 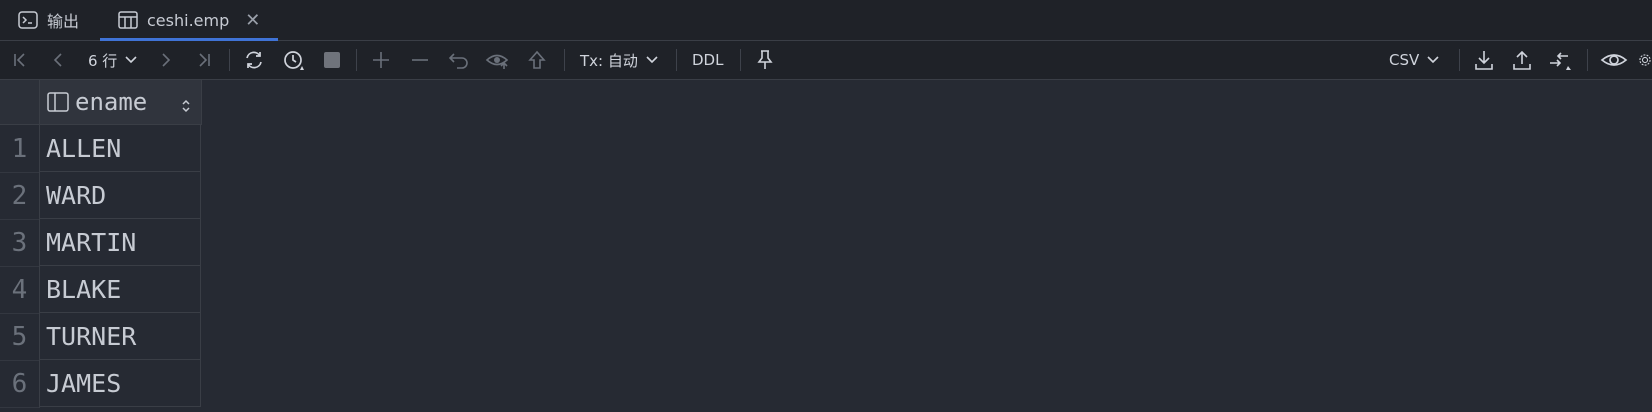 I want to click on table-row: 6 JAMES, so click(x=101, y=384).